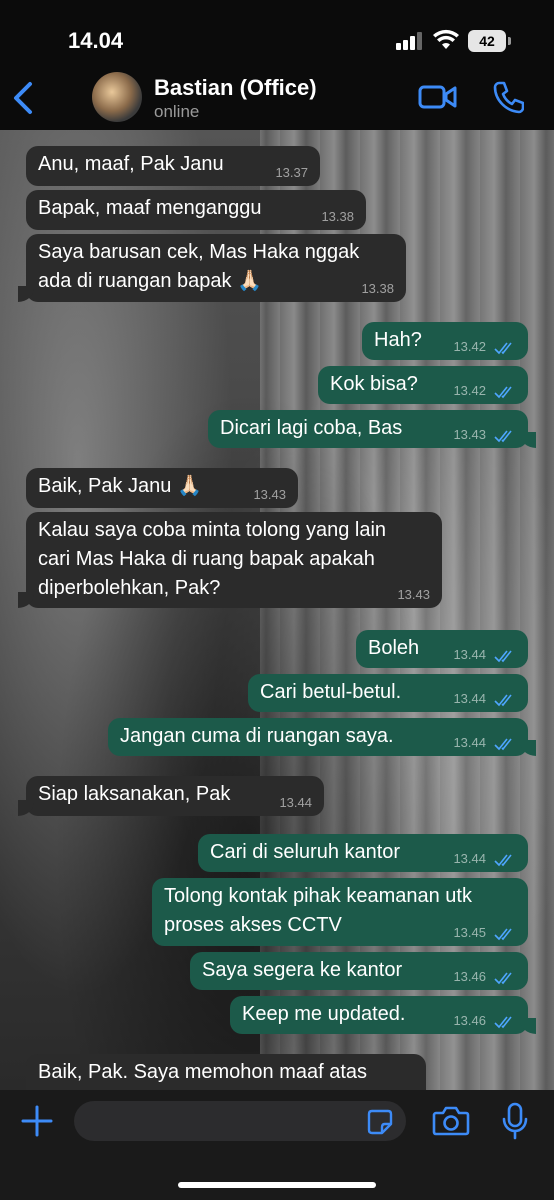 The image size is (554, 1200). What do you see at coordinates (322, 737) in the screenshot?
I see `message-outgoing: Jangan cuma di ruangan saya. 13.44` at bounding box center [322, 737].